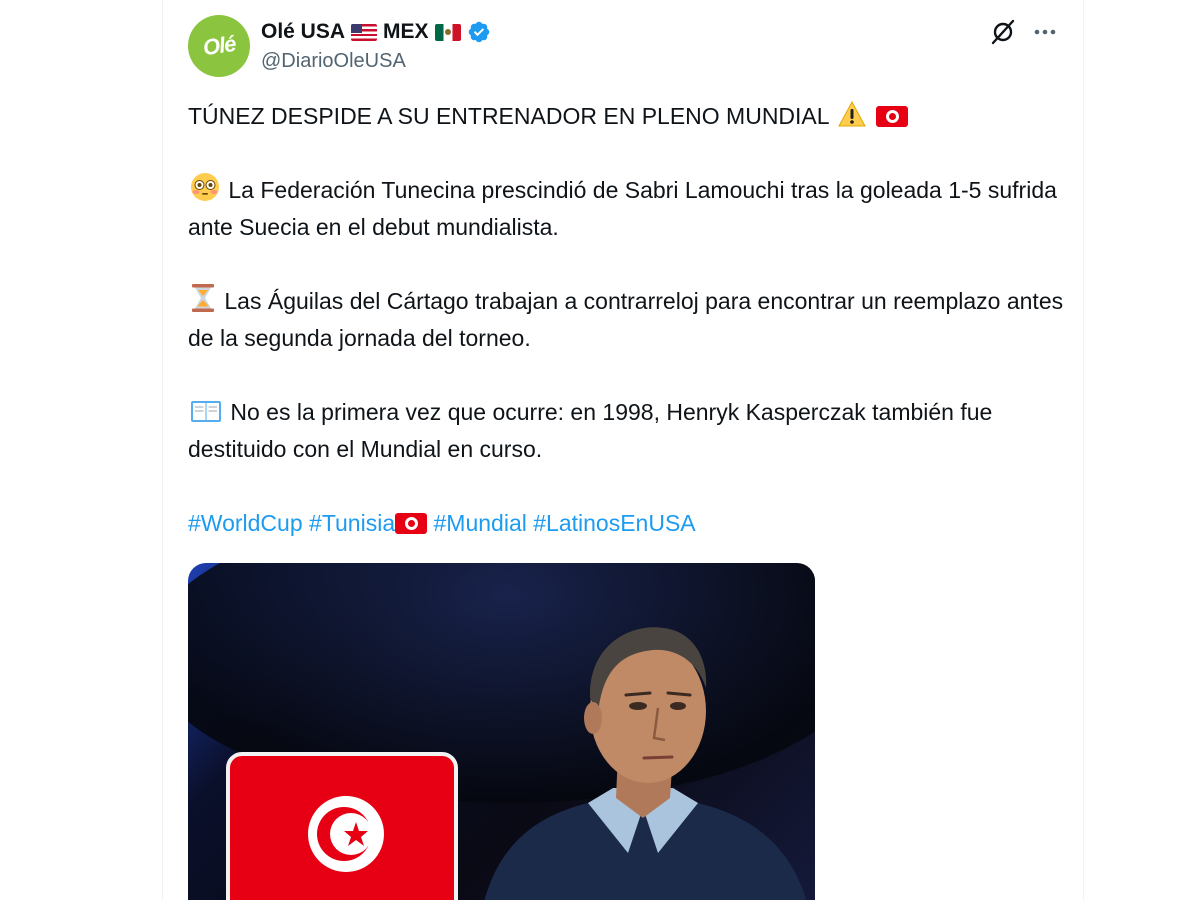  Describe the element at coordinates (480, 523) in the screenshot. I see `hashtag-mundial: #Mundial` at that location.